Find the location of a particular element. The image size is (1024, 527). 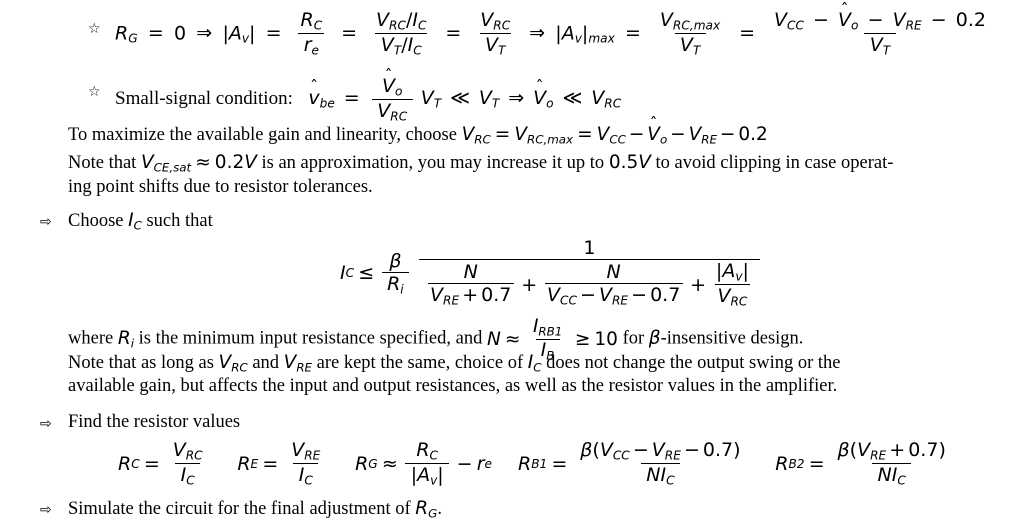

text-where: where is located at coordinates (93, 338).